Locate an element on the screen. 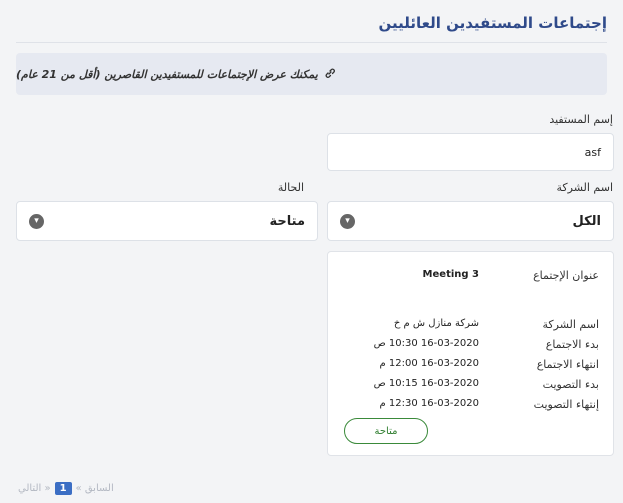 The width and height of the screenshot is (623, 503). meeting-title-label: عنوان الإجتماع is located at coordinates (566, 275).